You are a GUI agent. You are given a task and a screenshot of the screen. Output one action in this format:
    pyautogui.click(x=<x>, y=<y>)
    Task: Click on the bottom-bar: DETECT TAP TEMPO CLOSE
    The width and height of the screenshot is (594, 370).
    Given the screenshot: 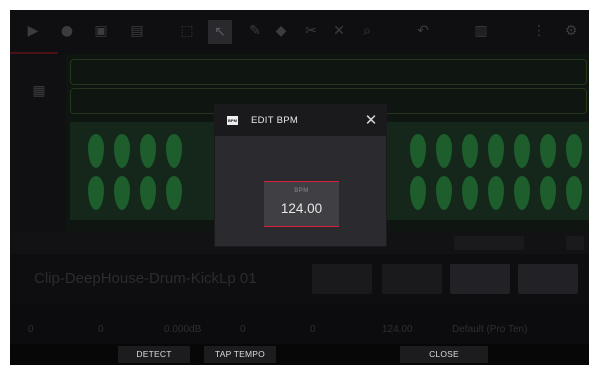 What is the action you would take?
    pyautogui.click(x=299, y=354)
    